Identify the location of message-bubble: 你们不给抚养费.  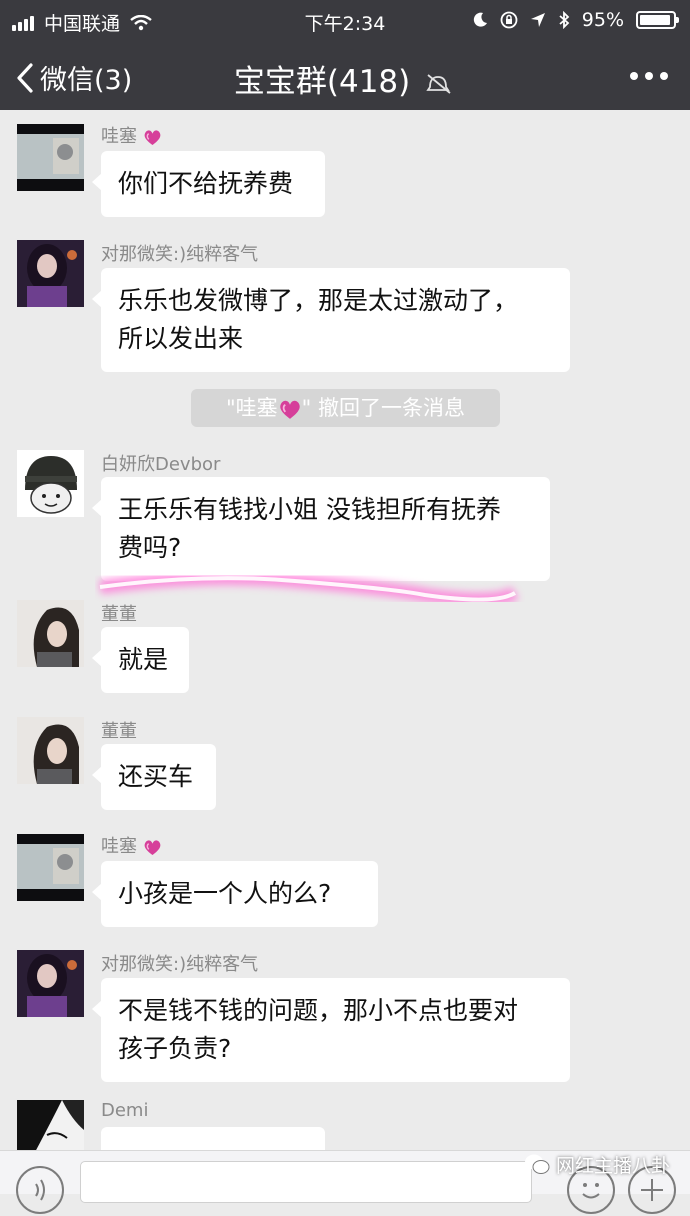
(208, 184).